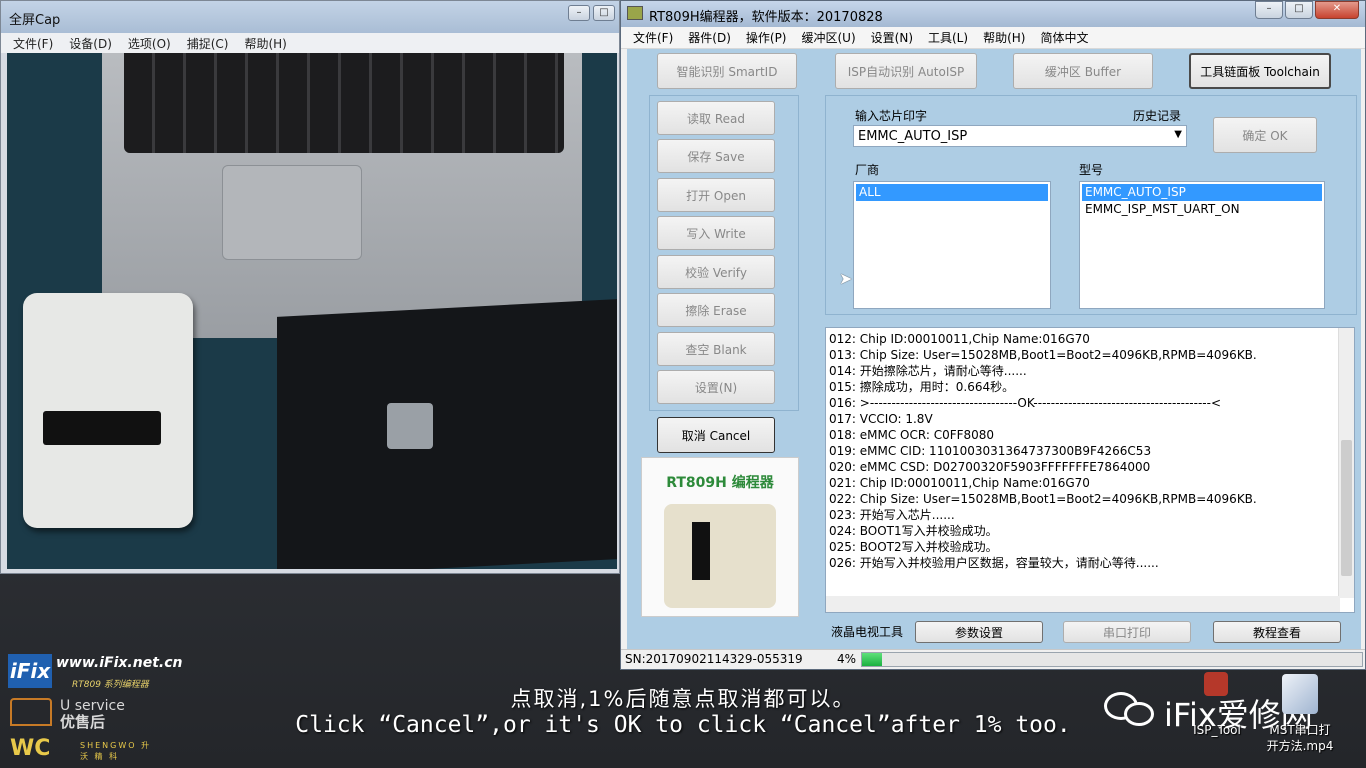 The height and width of the screenshot is (768, 1366). What do you see at coordinates (1020, 136) in the screenshot?
I see `chip-input-combobox: EMMC_AUTO_ISP ▼` at bounding box center [1020, 136].